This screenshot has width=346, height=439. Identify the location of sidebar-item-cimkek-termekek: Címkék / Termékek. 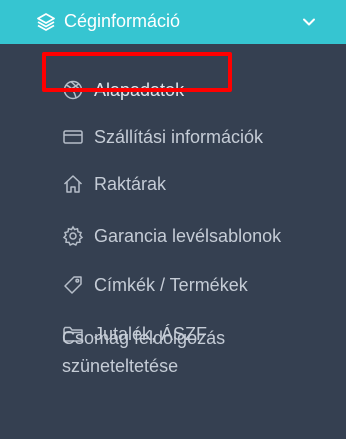
(173, 285).